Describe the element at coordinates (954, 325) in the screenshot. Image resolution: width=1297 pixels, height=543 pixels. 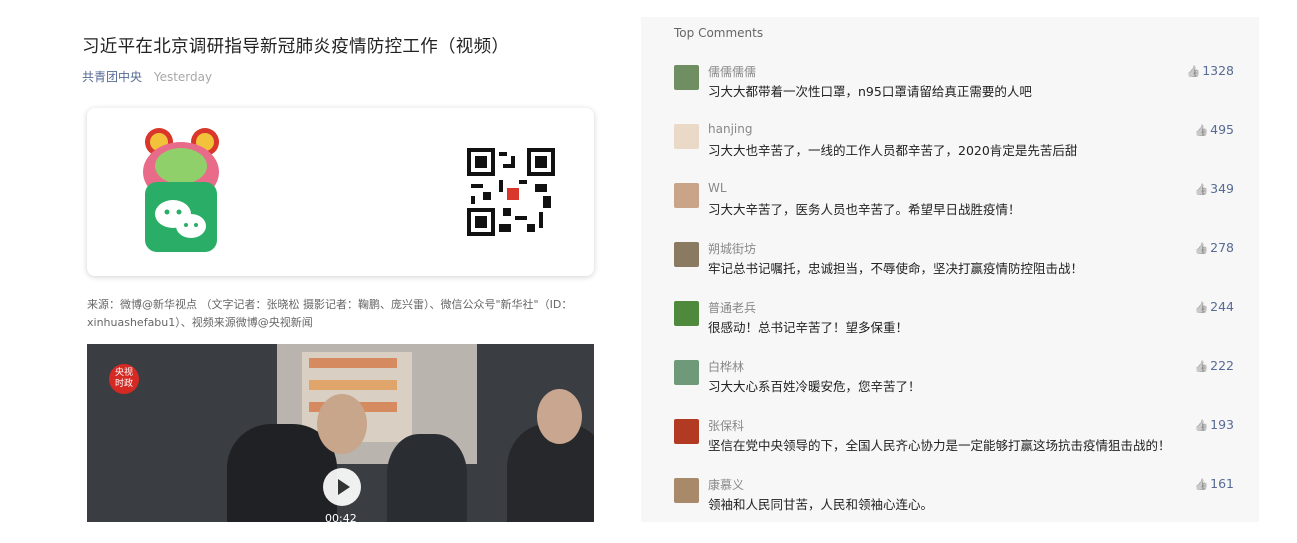
I see `comment-item: 普通老兵很感动！总书记辛苦了！望多保重！ 👍 244` at that location.